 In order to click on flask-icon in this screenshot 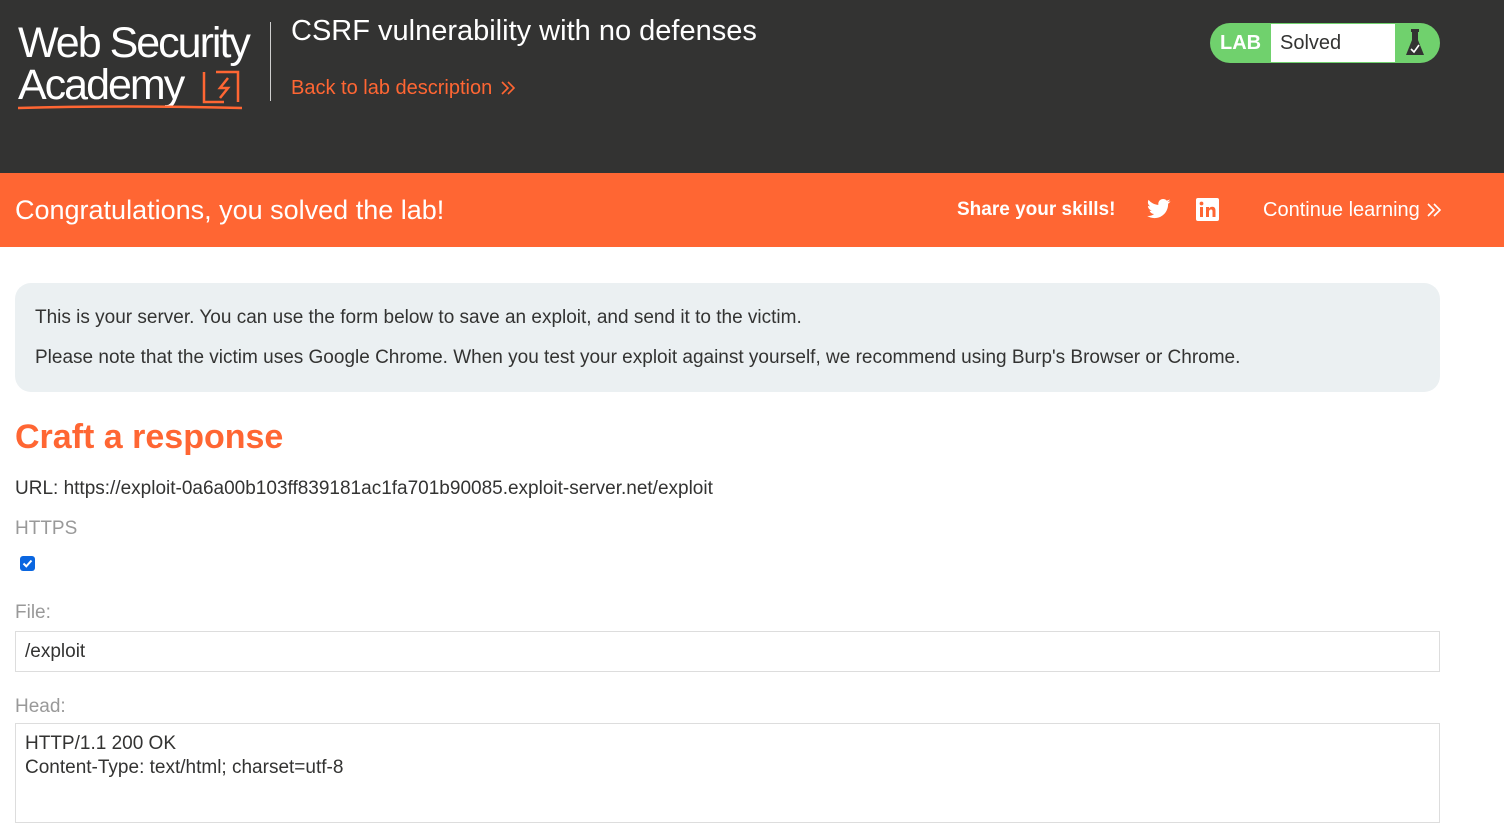, I will do `click(1415, 42)`.